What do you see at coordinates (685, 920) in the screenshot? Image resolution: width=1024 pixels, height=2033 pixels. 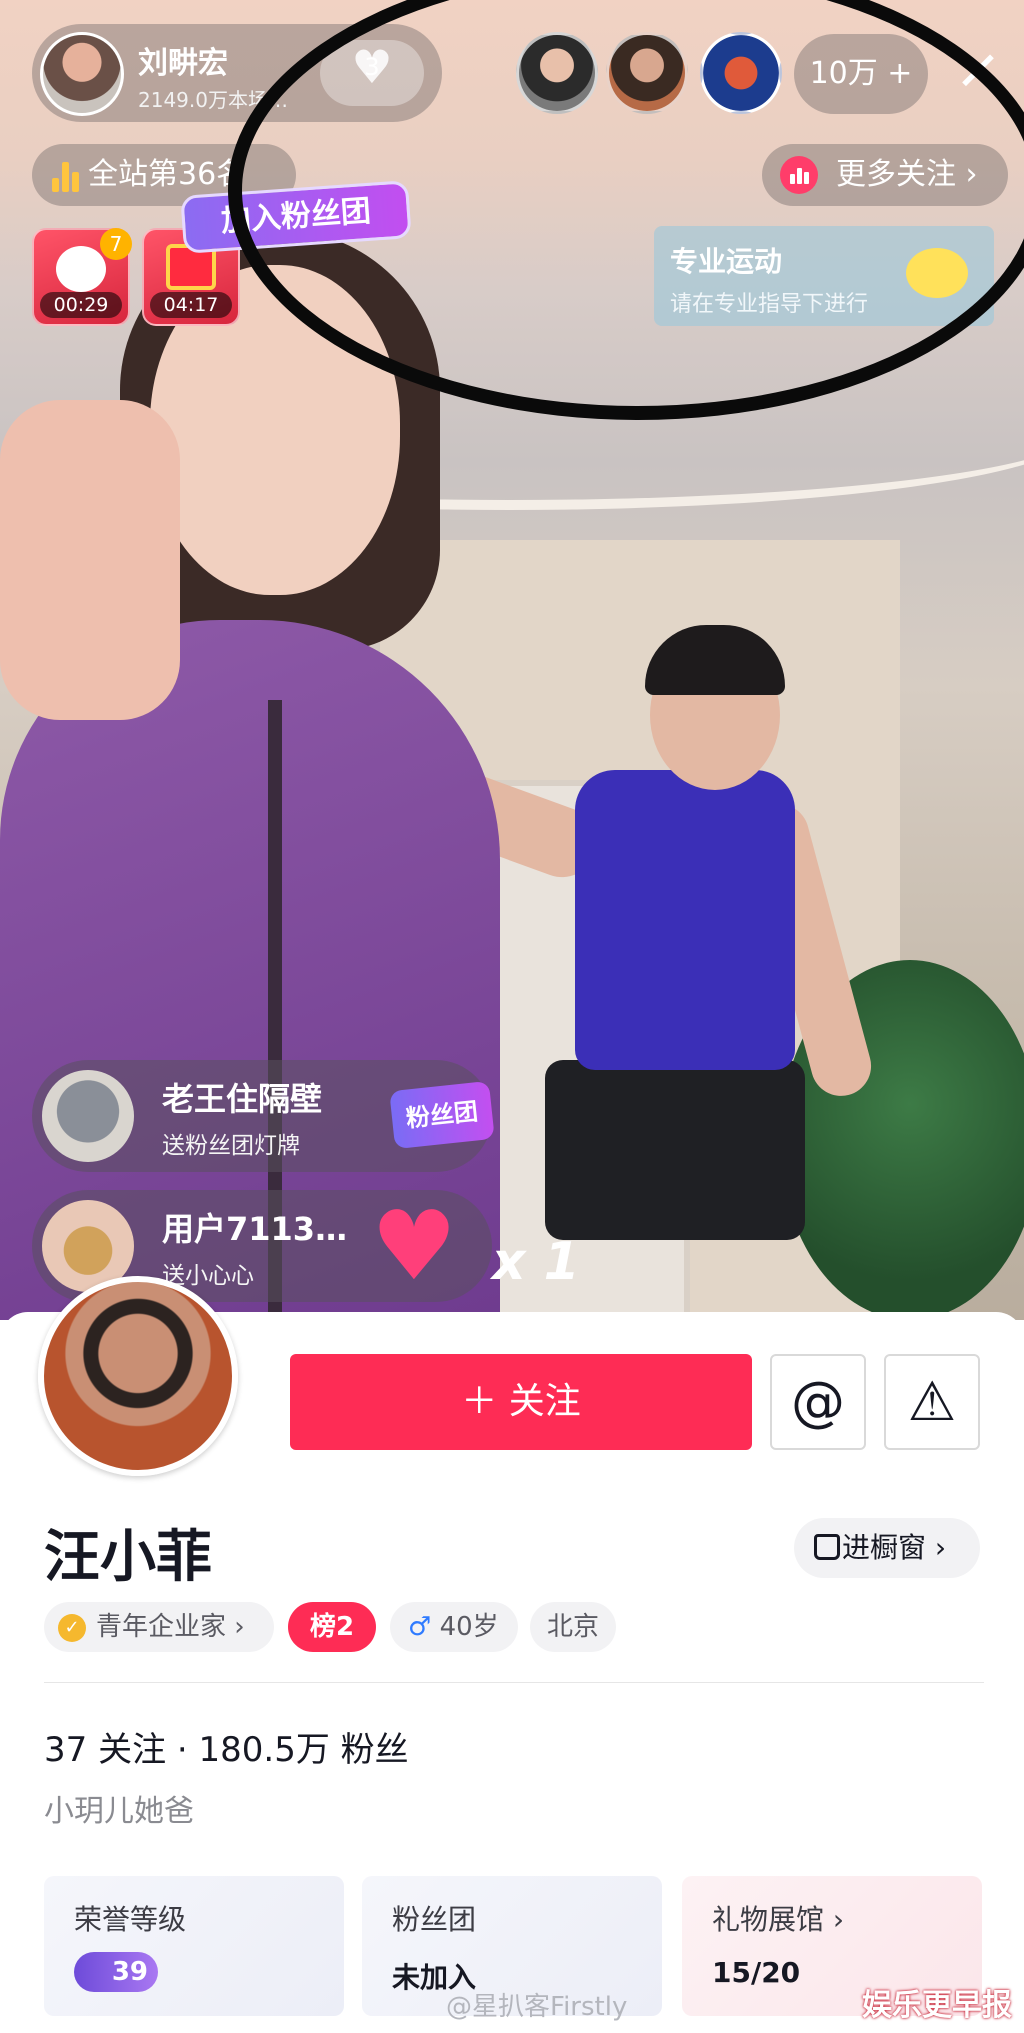 I see `trainer-tank-top` at bounding box center [685, 920].